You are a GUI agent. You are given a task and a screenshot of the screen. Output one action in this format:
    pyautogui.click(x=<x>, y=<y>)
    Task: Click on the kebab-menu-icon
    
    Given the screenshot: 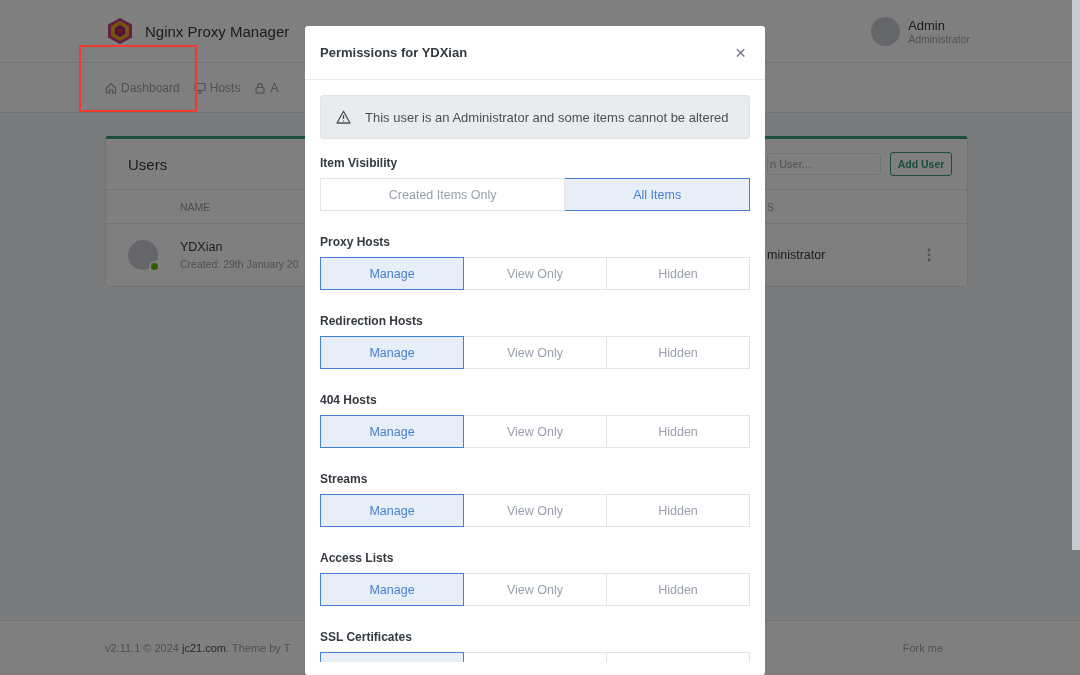 What is the action you would take?
    pyautogui.click(x=929, y=255)
    